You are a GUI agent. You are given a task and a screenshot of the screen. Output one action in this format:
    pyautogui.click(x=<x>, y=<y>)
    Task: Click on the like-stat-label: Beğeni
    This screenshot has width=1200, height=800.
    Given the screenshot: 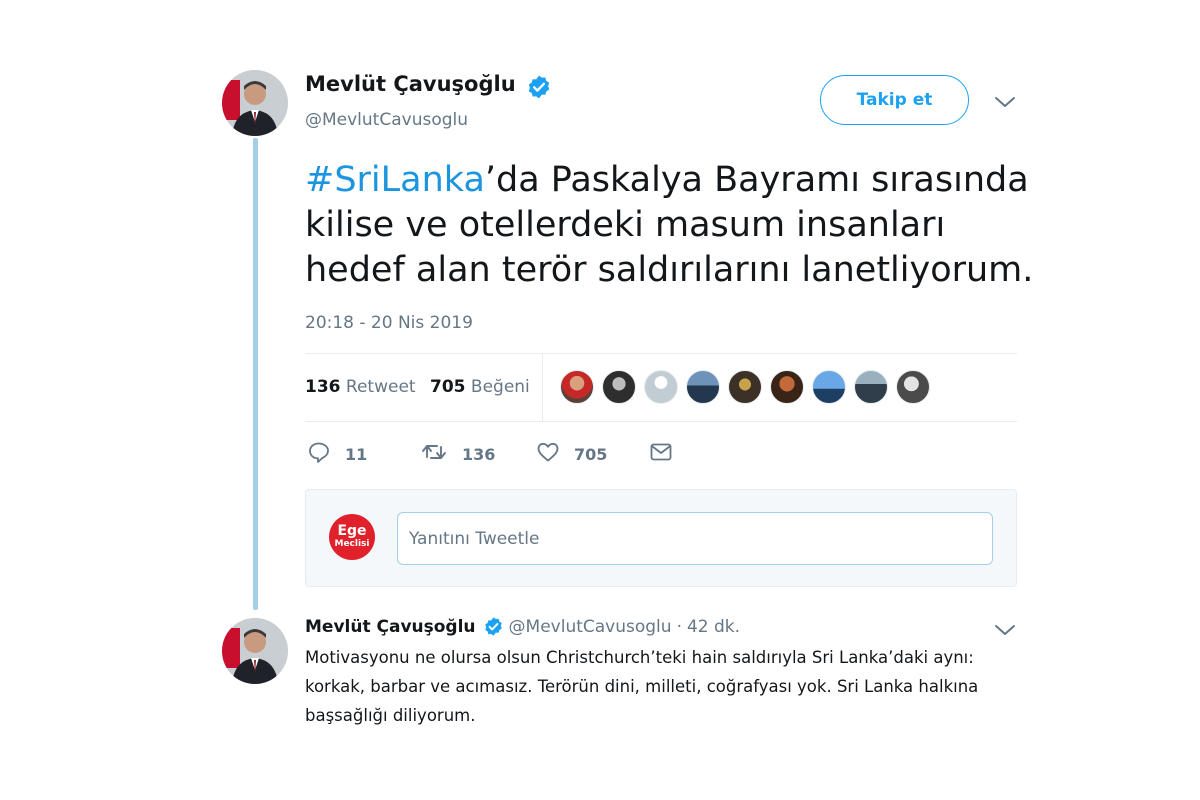 What is the action you would take?
    pyautogui.click(x=500, y=387)
    